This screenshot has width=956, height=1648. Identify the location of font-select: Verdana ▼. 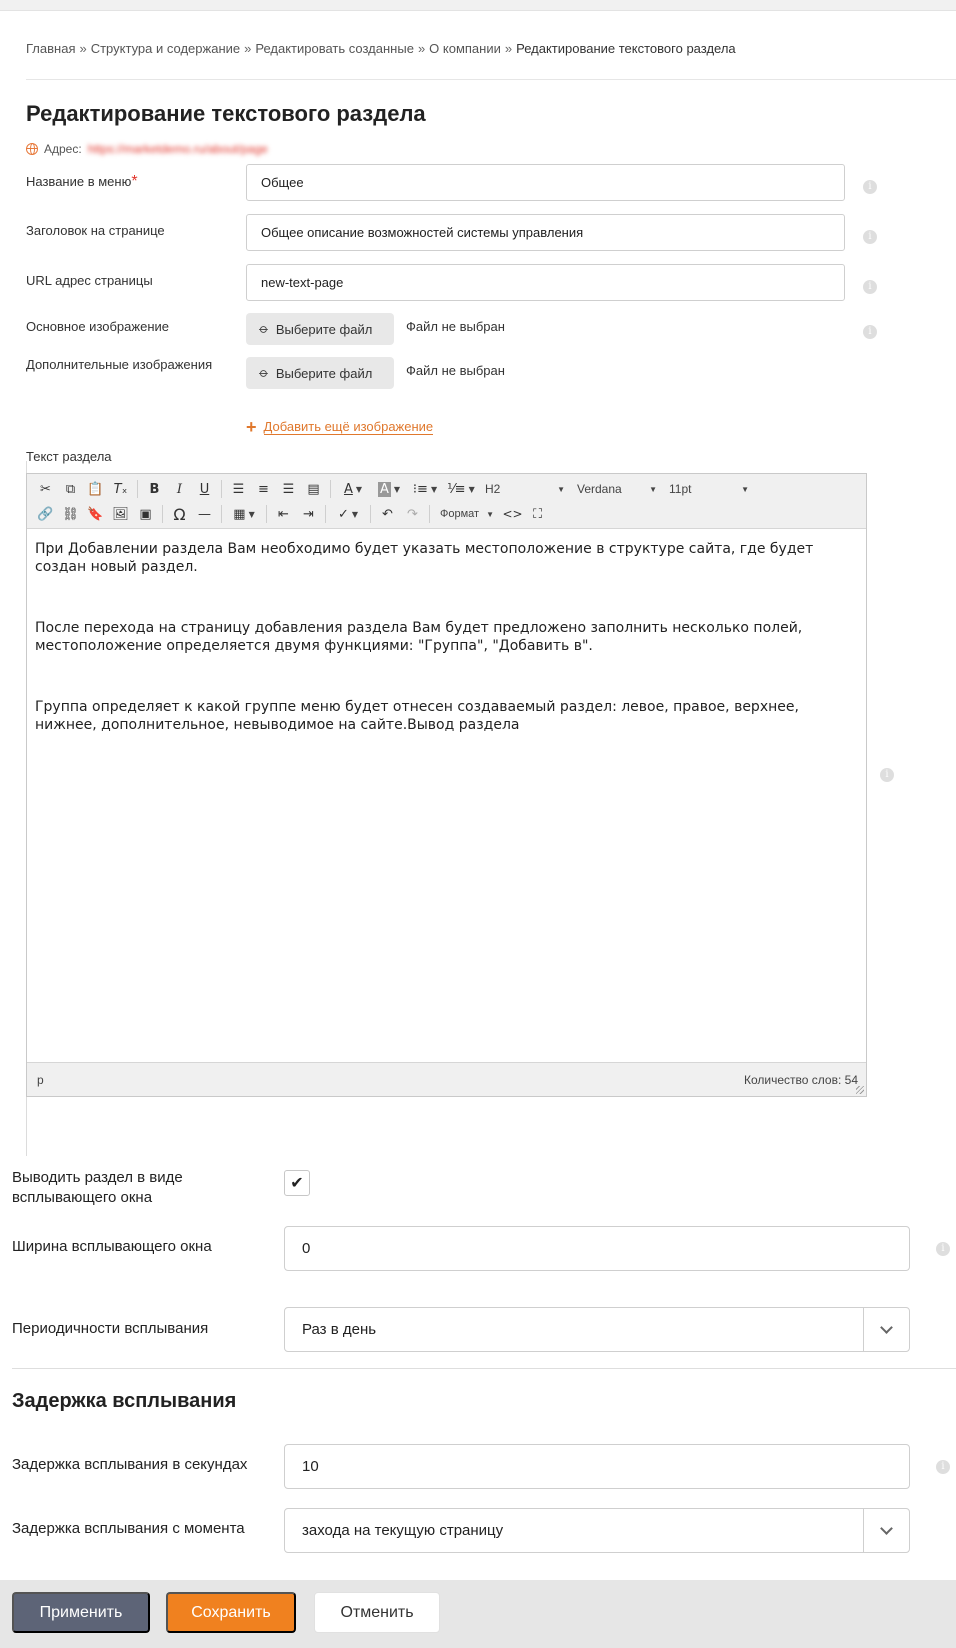
(617, 489).